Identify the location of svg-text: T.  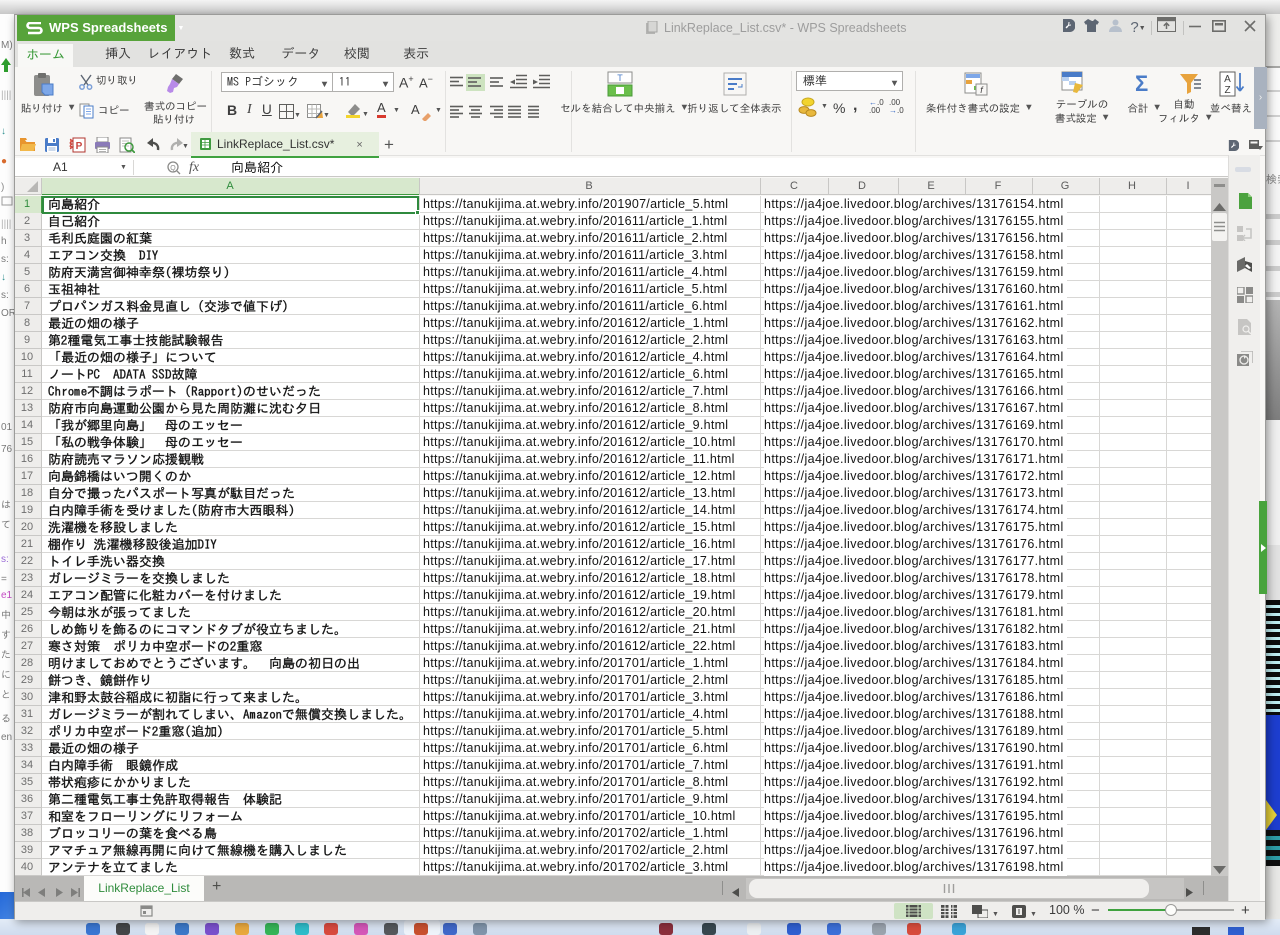
(620, 78).